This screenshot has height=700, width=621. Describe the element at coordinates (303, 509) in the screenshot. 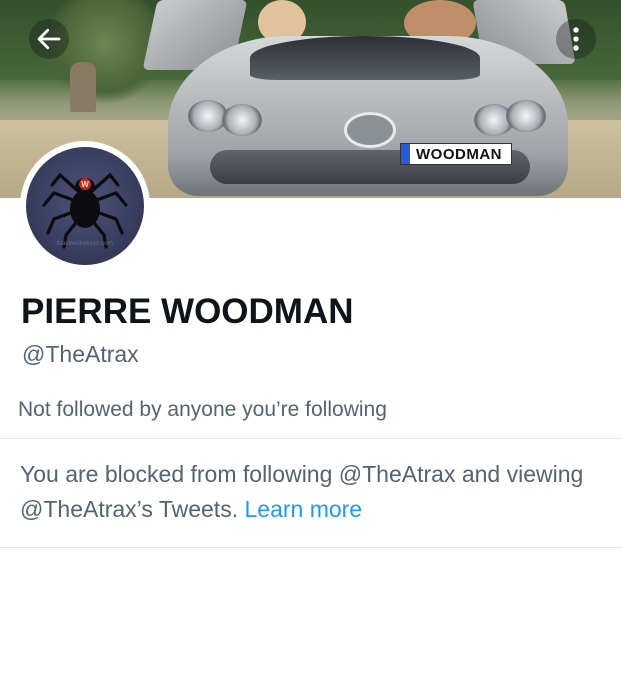

I see `learn-more-link: Learn more` at that location.